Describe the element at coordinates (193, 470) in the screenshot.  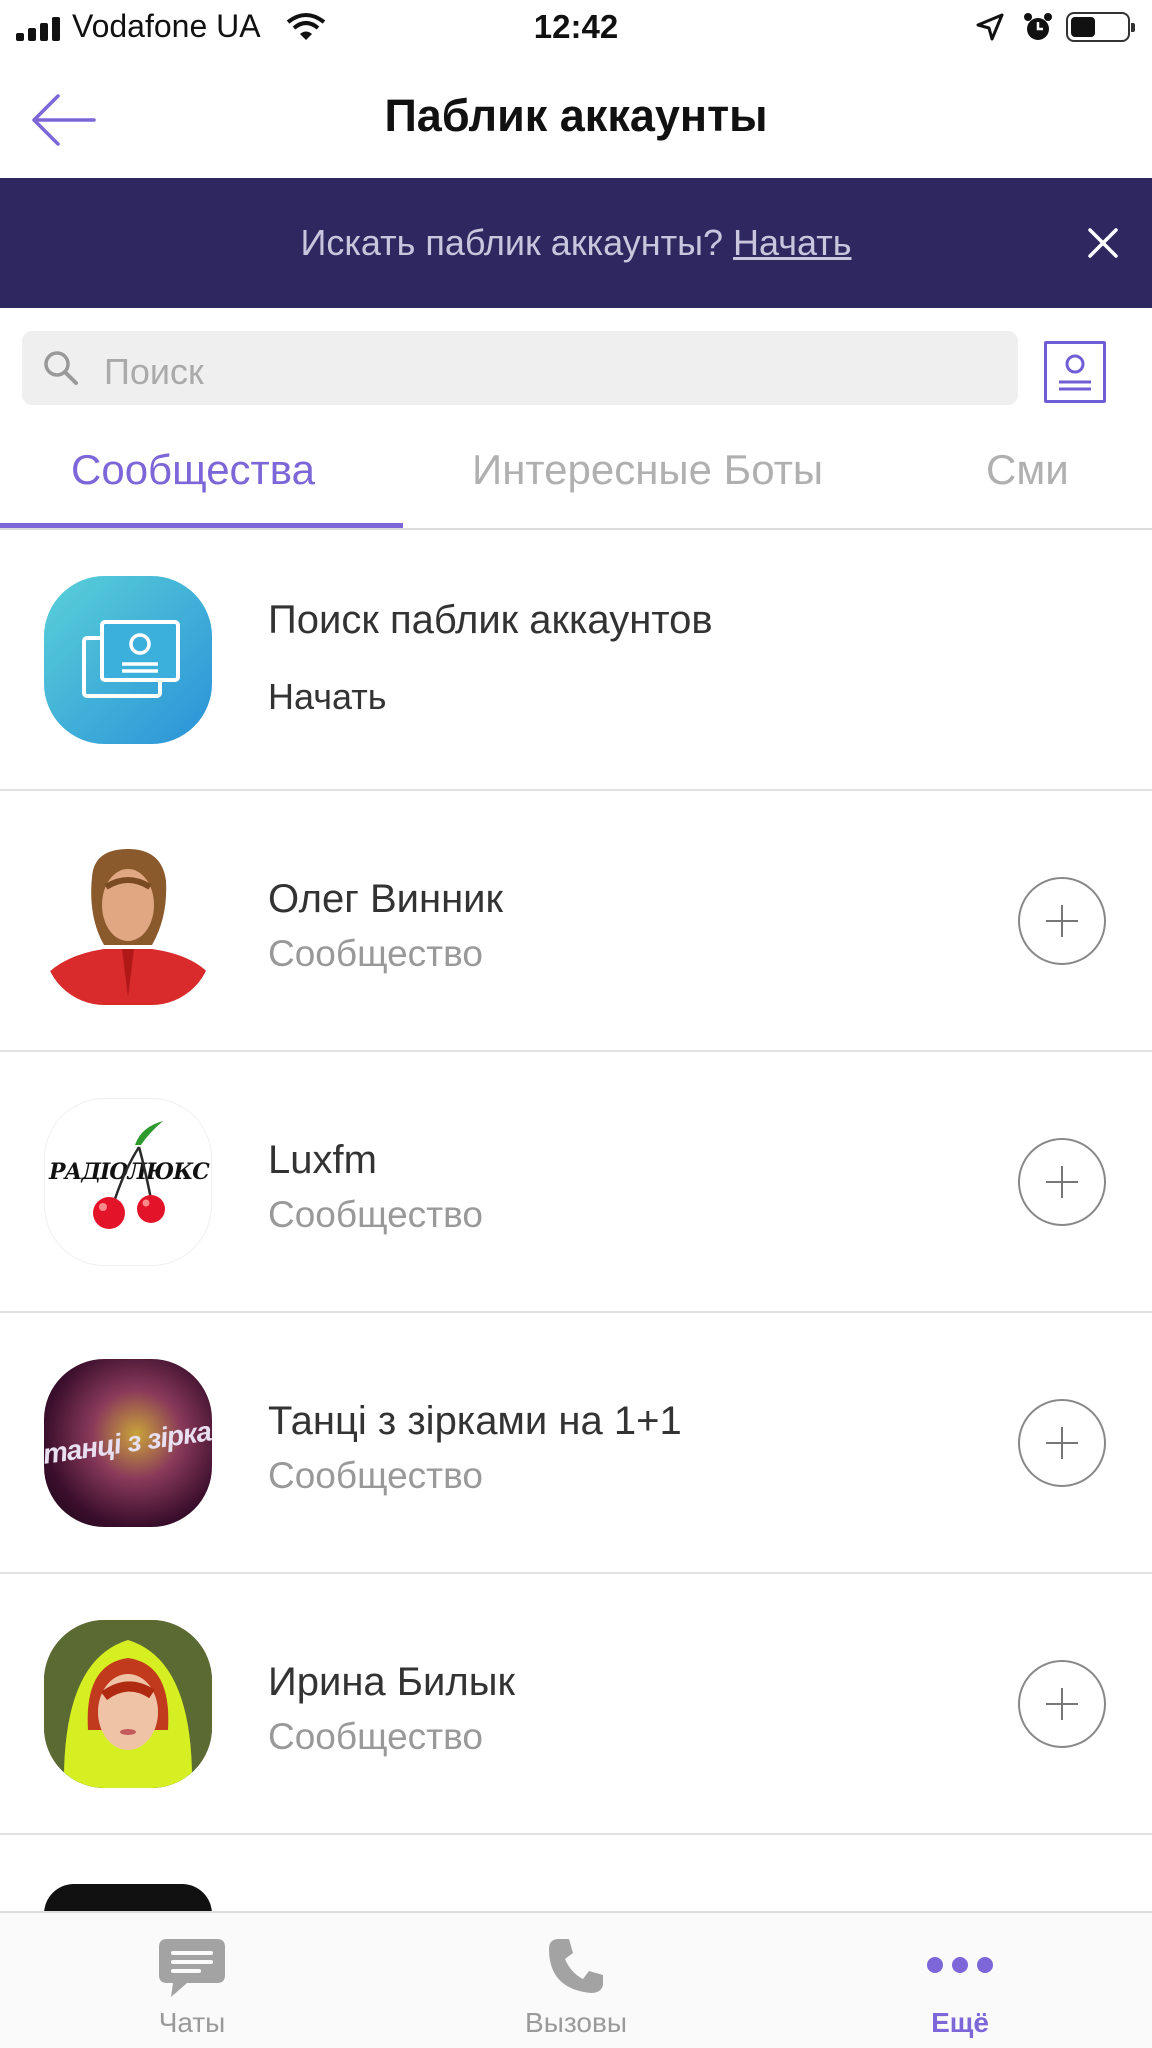
I see `tab-communities: Сообщества` at that location.